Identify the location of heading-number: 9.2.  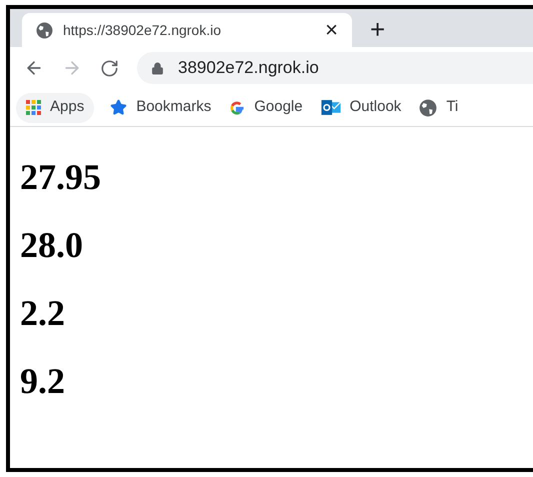
(43, 381).